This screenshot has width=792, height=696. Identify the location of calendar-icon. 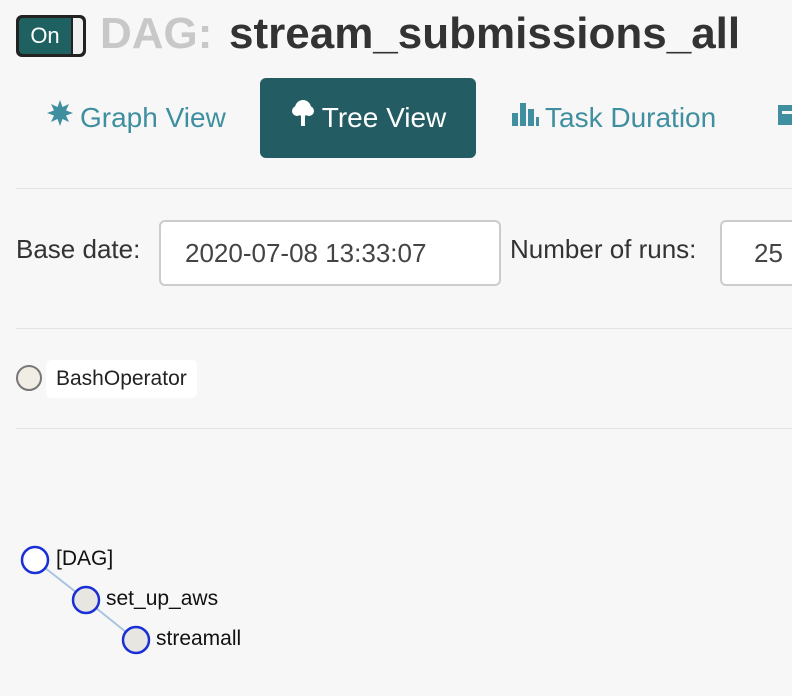
(785, 118).